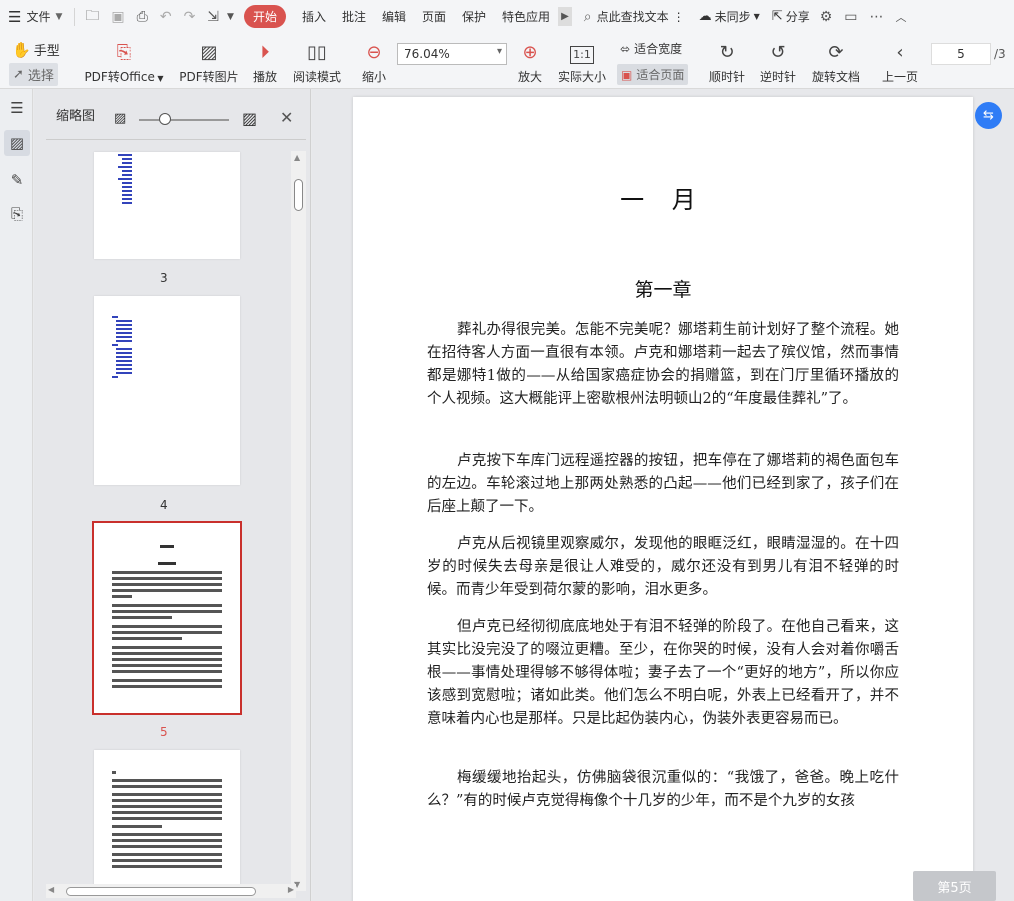  Describe the element at coordinates (16, 495) in the screenshot. I see `left-icon-bar: ☰ ▨ ✎ ⎘` at that location.